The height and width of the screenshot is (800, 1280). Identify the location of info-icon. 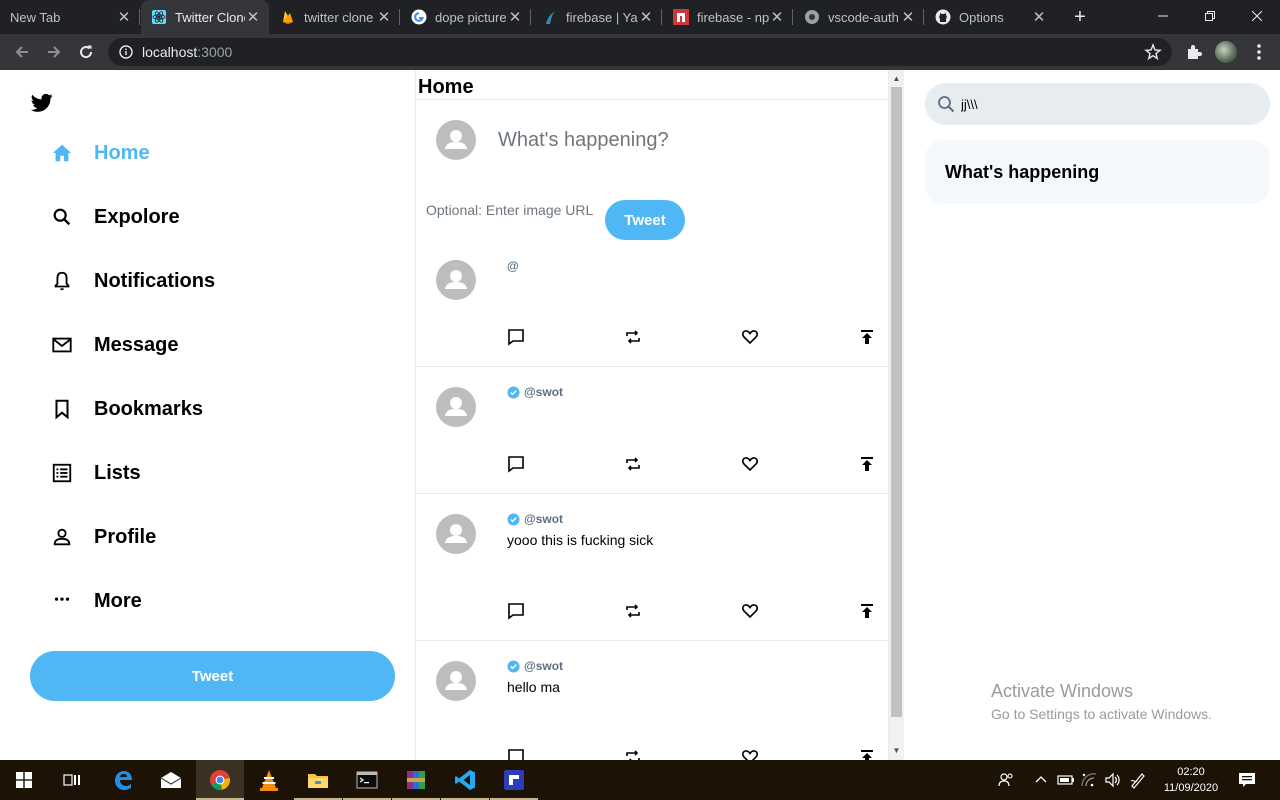
(126, 52).